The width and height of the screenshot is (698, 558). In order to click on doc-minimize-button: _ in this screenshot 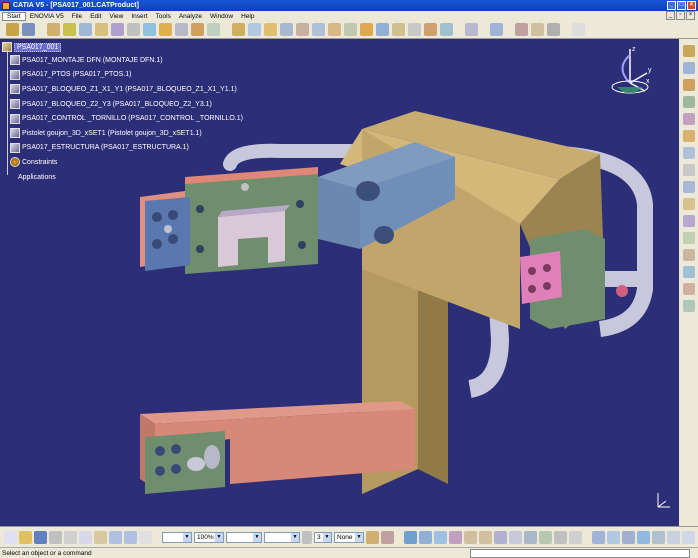, I will do `click(670, 15)`.